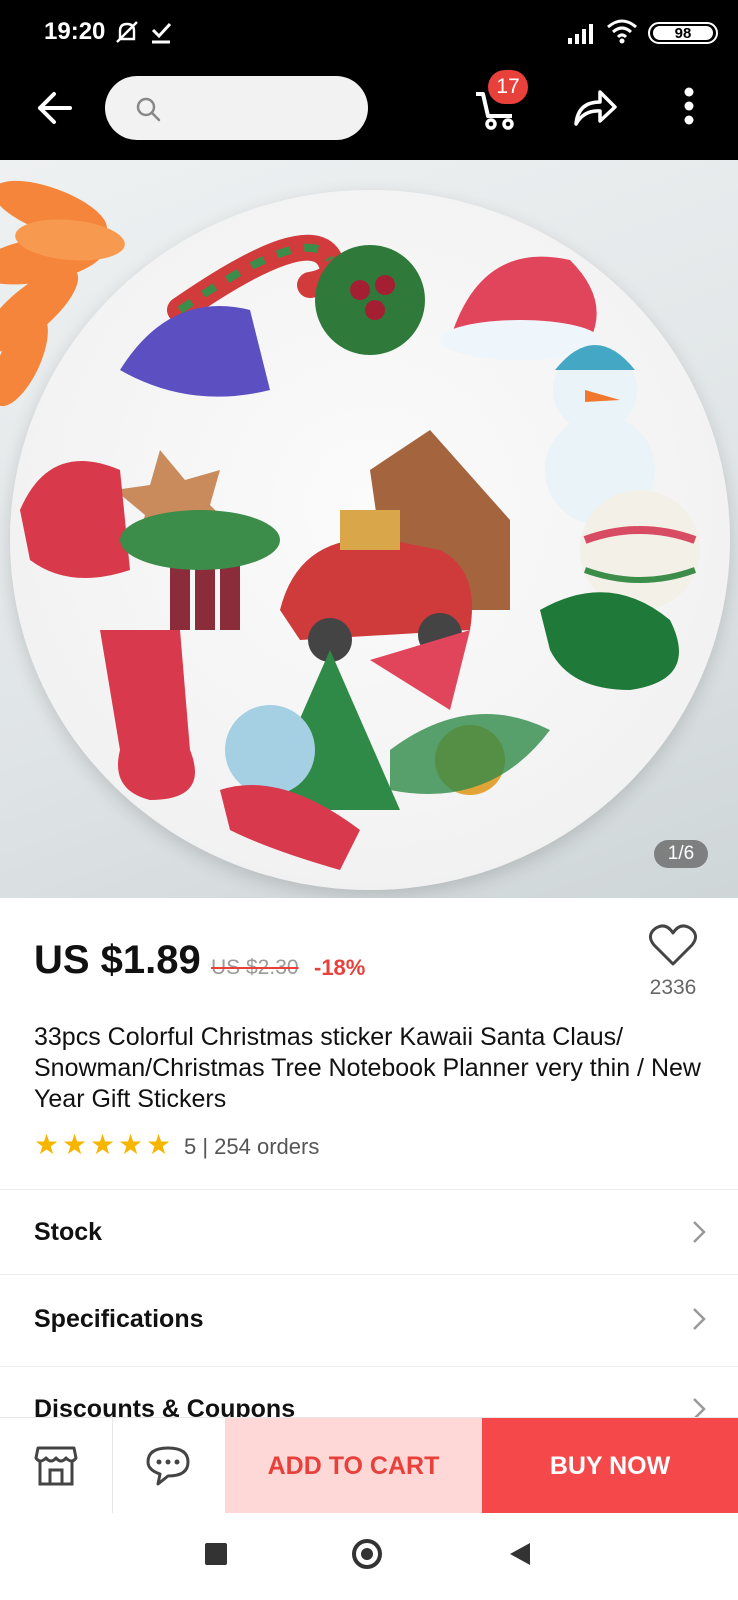 The width and height of the screenshot is (738, 1600). Describe the element at coordinates (255, 967) in the screenshot. I see `original-price: US $2.30` at that location.